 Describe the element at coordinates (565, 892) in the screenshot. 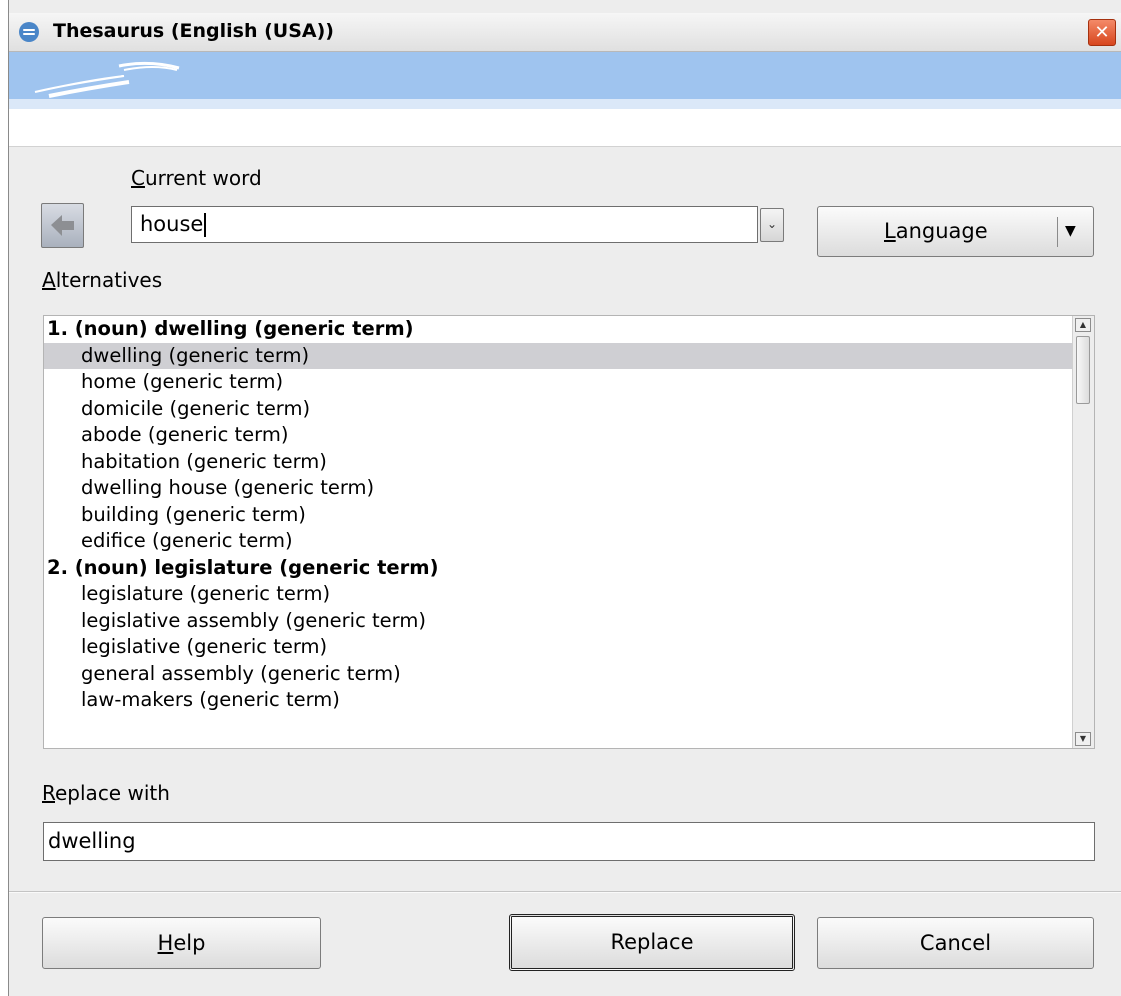

I see `separator-highlight` at that location.